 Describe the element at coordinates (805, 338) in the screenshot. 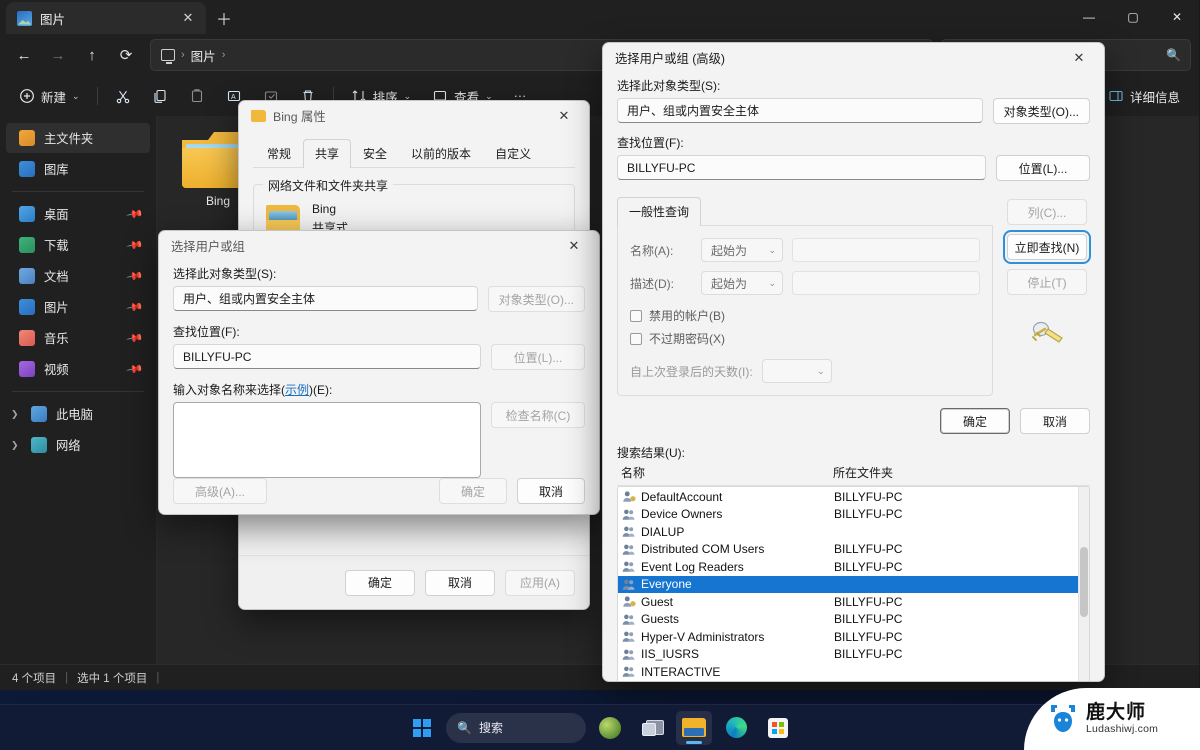

I see `non-expiring-password-checkbox: 不过期密码(X)` at that location.